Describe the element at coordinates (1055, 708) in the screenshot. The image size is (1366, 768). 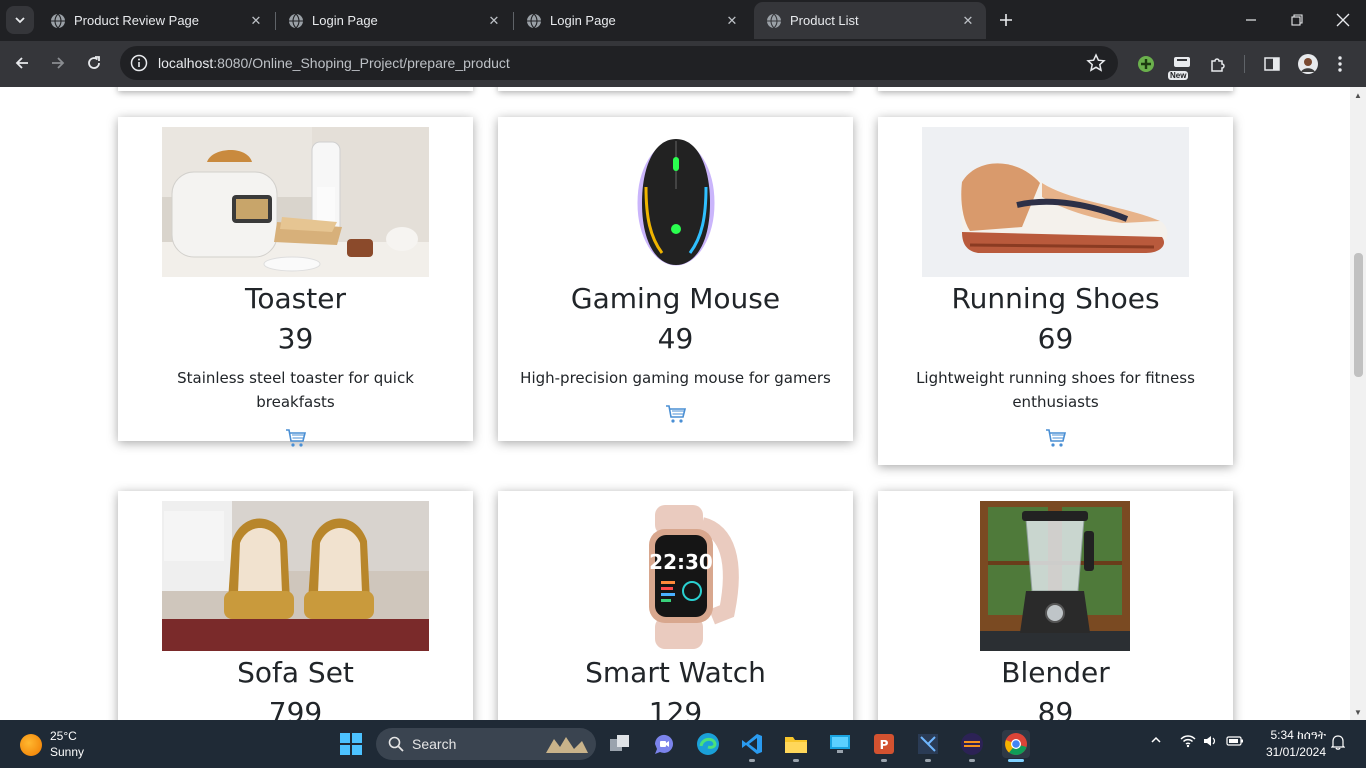
I see `product-price: 89` at that location.